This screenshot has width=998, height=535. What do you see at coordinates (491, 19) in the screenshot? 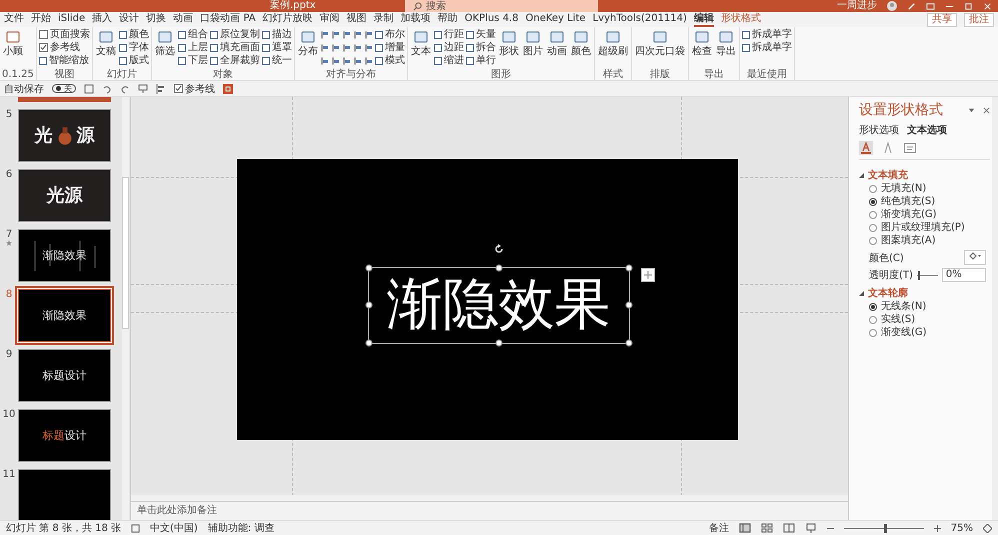
I see `ribbon-tab: OKPlus 4.8` at bounding box center [491, 19].